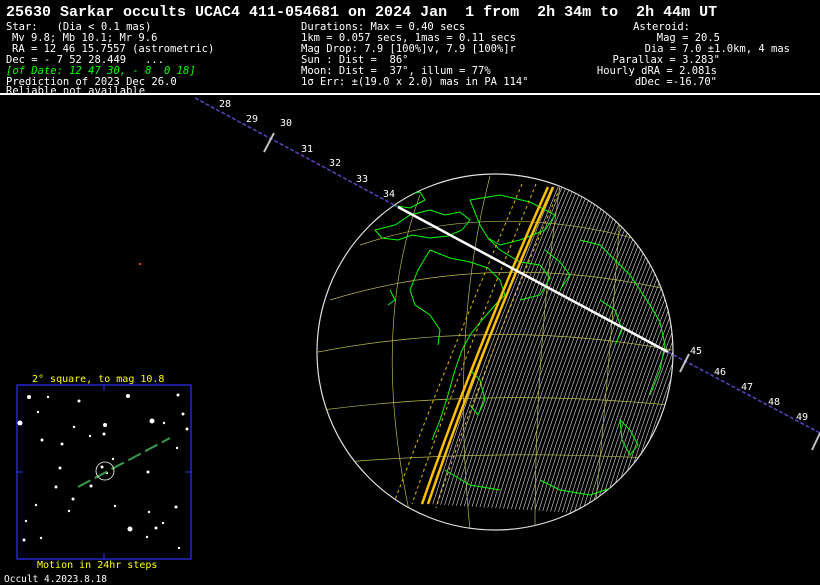 This screenshot has width=820, height=585. I want to click on tick-label: 28, so click(225, 104).